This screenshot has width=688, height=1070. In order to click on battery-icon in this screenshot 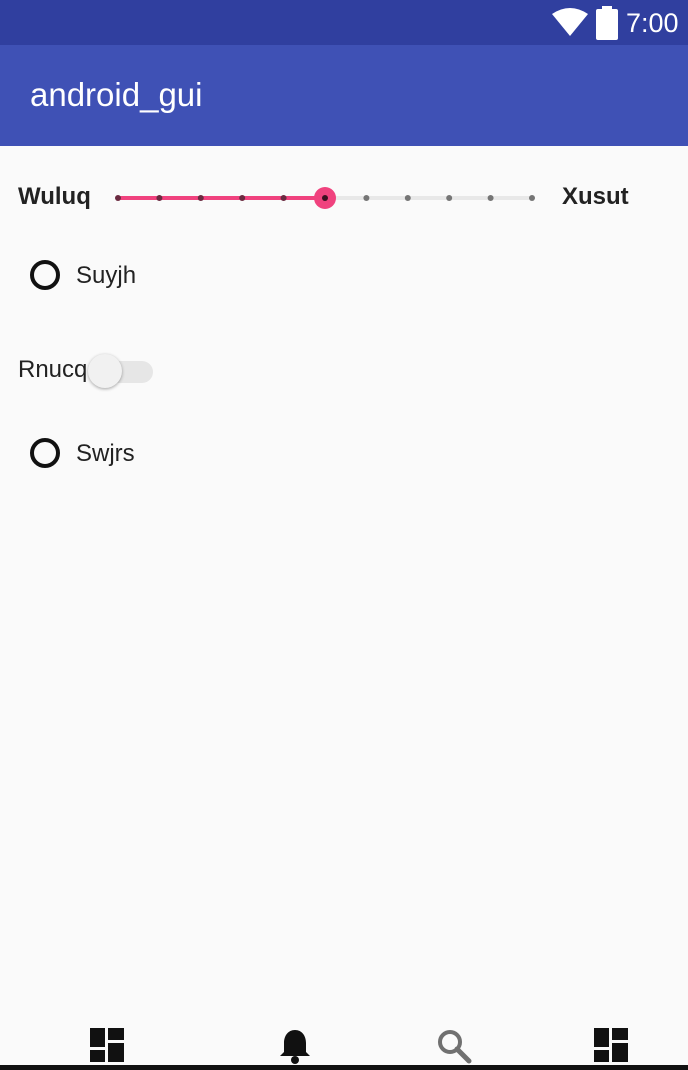, I will do `click(607, 23)`.